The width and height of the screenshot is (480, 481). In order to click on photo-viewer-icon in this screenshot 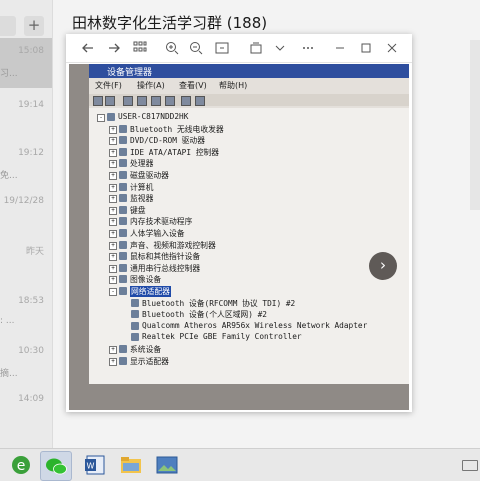, I will do `click(167, 465)`.